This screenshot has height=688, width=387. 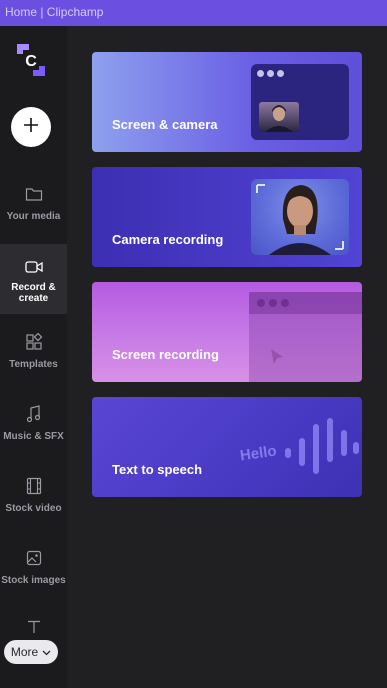 What do you see at coordinates (168, 239) in the screenshot?
I see `card-label: Camera recording` at bounding box center [168, 239].